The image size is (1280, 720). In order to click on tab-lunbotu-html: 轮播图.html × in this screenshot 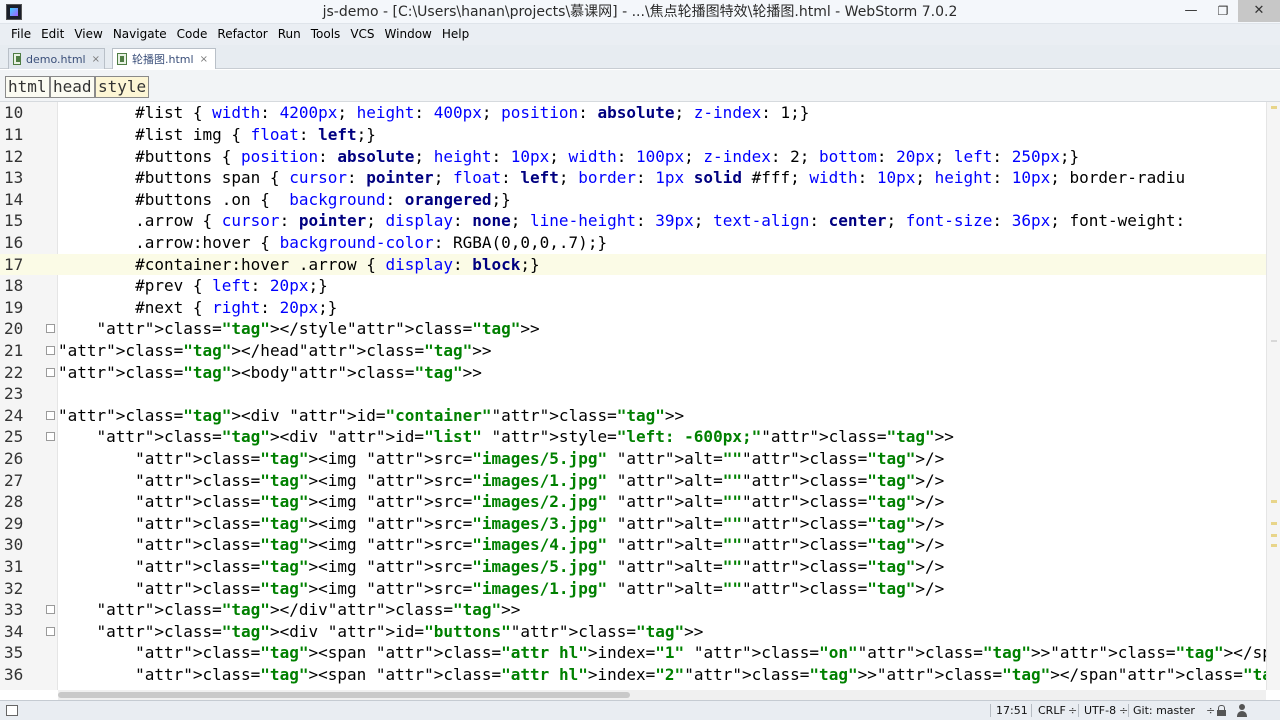, I will do `click(164, 58)`.